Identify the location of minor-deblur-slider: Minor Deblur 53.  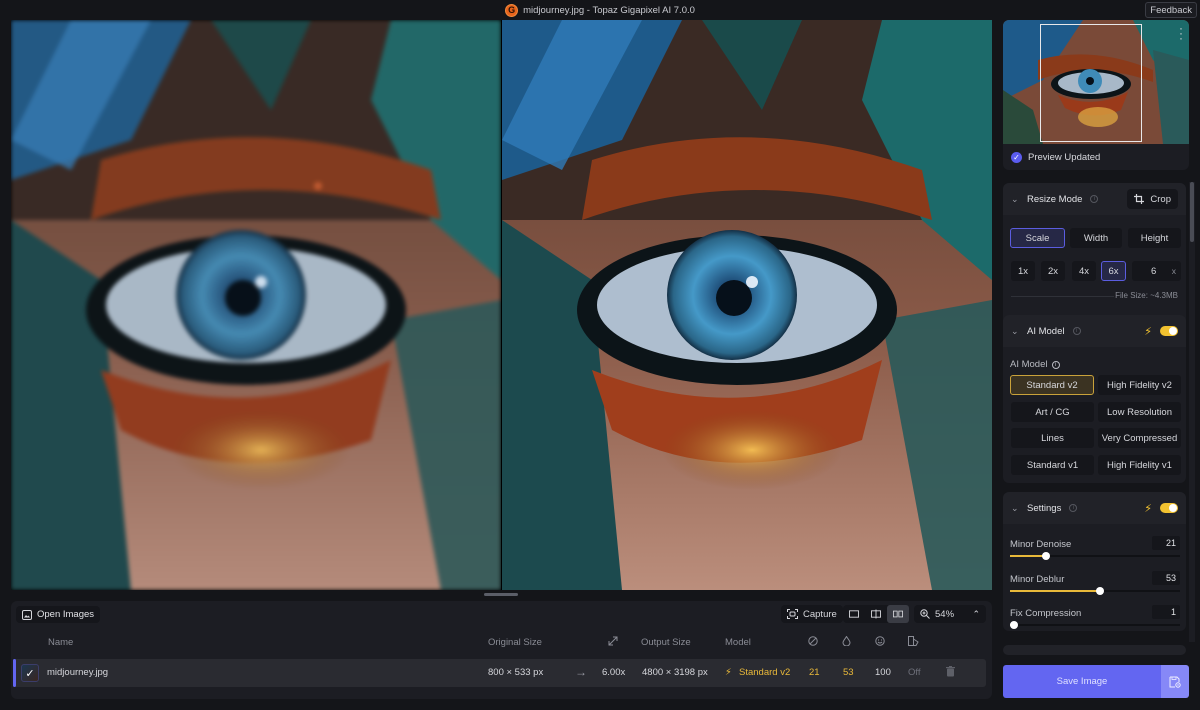
(1095, 587).